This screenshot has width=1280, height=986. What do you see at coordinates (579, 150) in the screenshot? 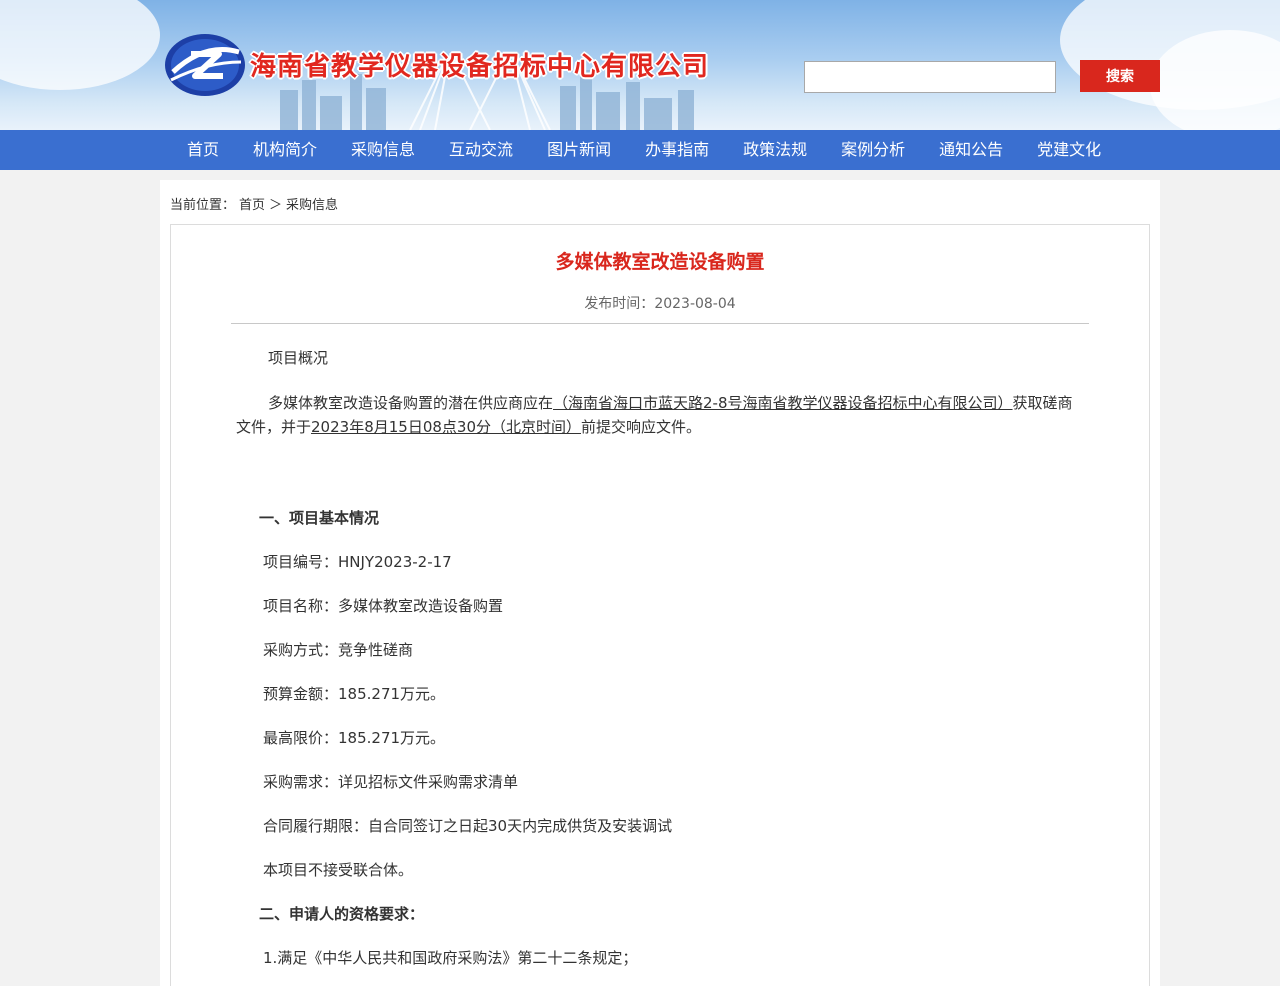
I see `nav-item-photo-news: 图片新闻` at bounding box center [579, 150].